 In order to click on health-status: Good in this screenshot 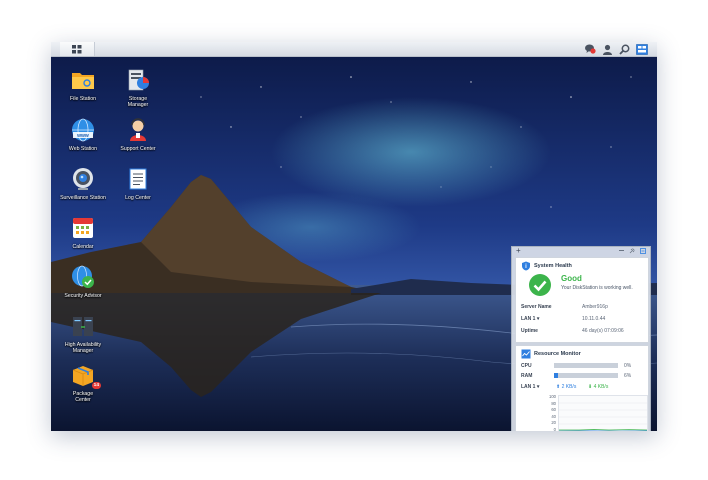, I will do `click(571, 278)`.